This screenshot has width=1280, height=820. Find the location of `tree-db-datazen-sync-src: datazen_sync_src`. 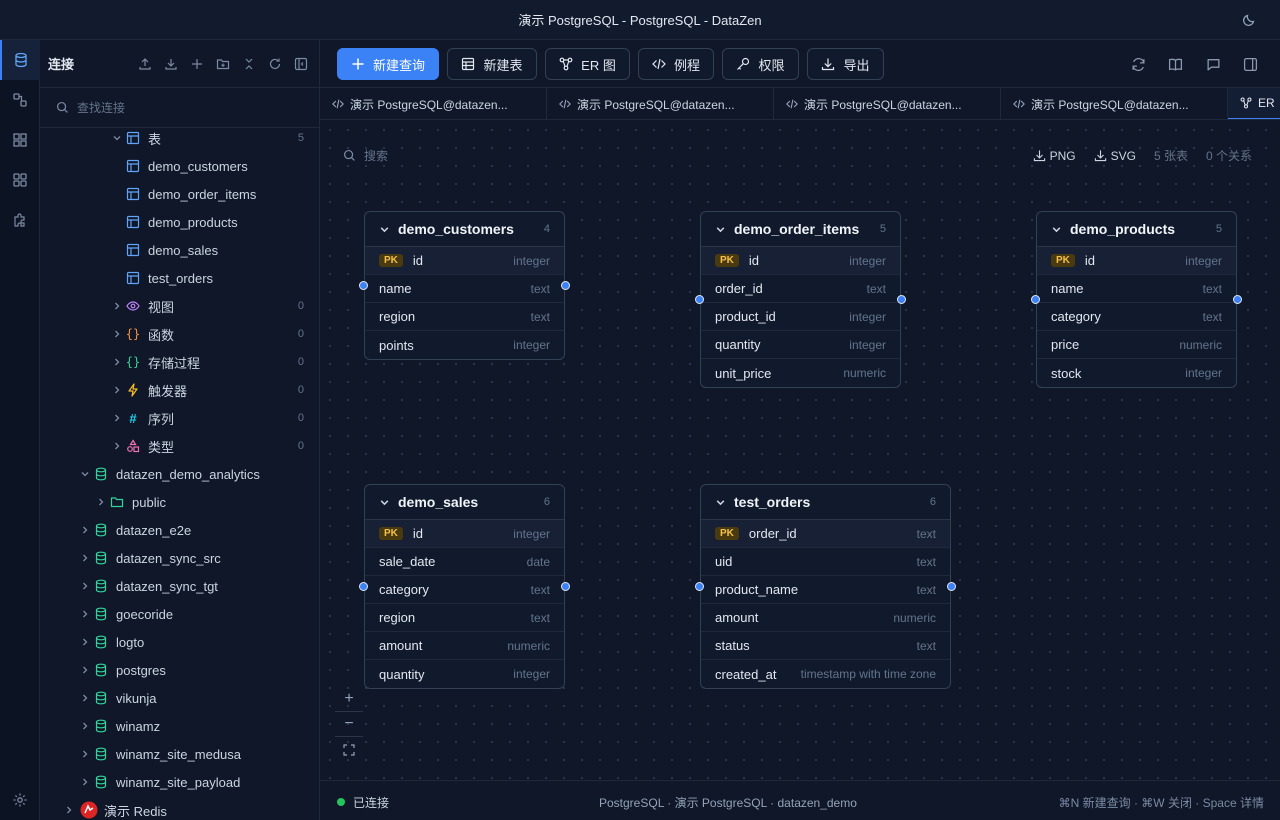

tree-db-datazen-sync-src: datazen_sync_src is located at coordinates (179, 558).